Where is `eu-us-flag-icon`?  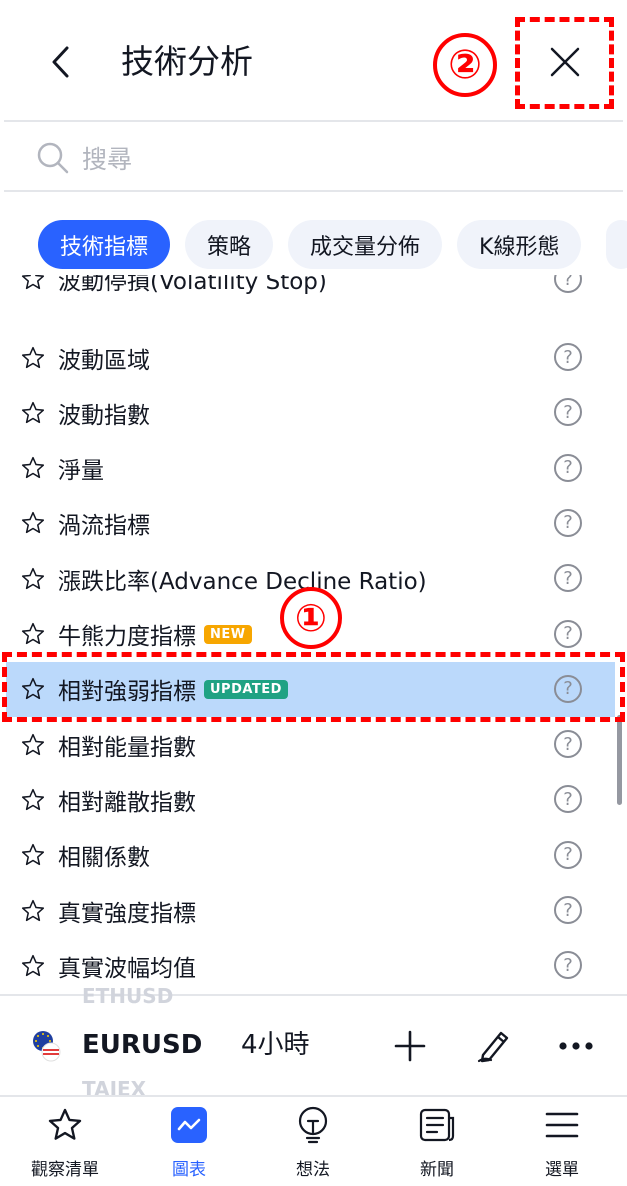
eu-us-flag-icon is located at coordinates (47, 1046).